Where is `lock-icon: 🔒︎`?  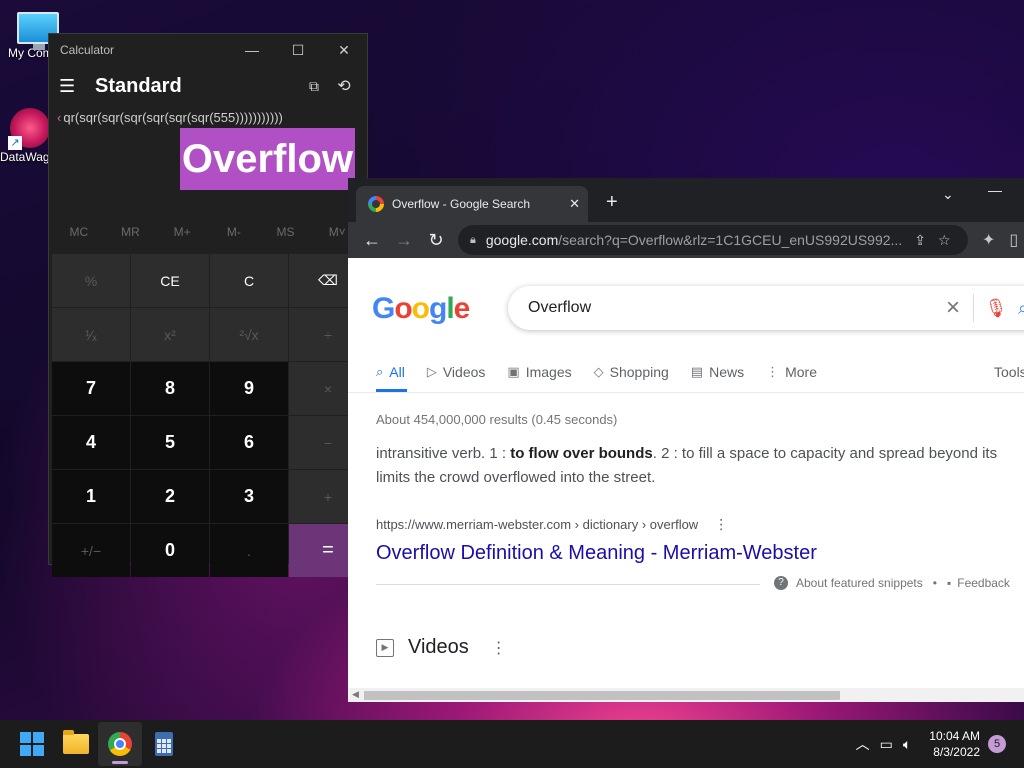 lock-icon: 🔒︎ is located at coordinates (473, 240).